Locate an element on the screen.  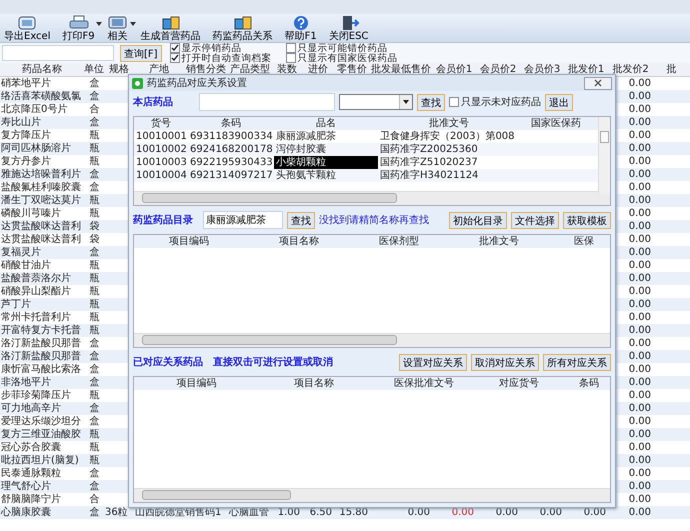
toolbar-button: 生成首营药品 is located at coordinates (170, 28).